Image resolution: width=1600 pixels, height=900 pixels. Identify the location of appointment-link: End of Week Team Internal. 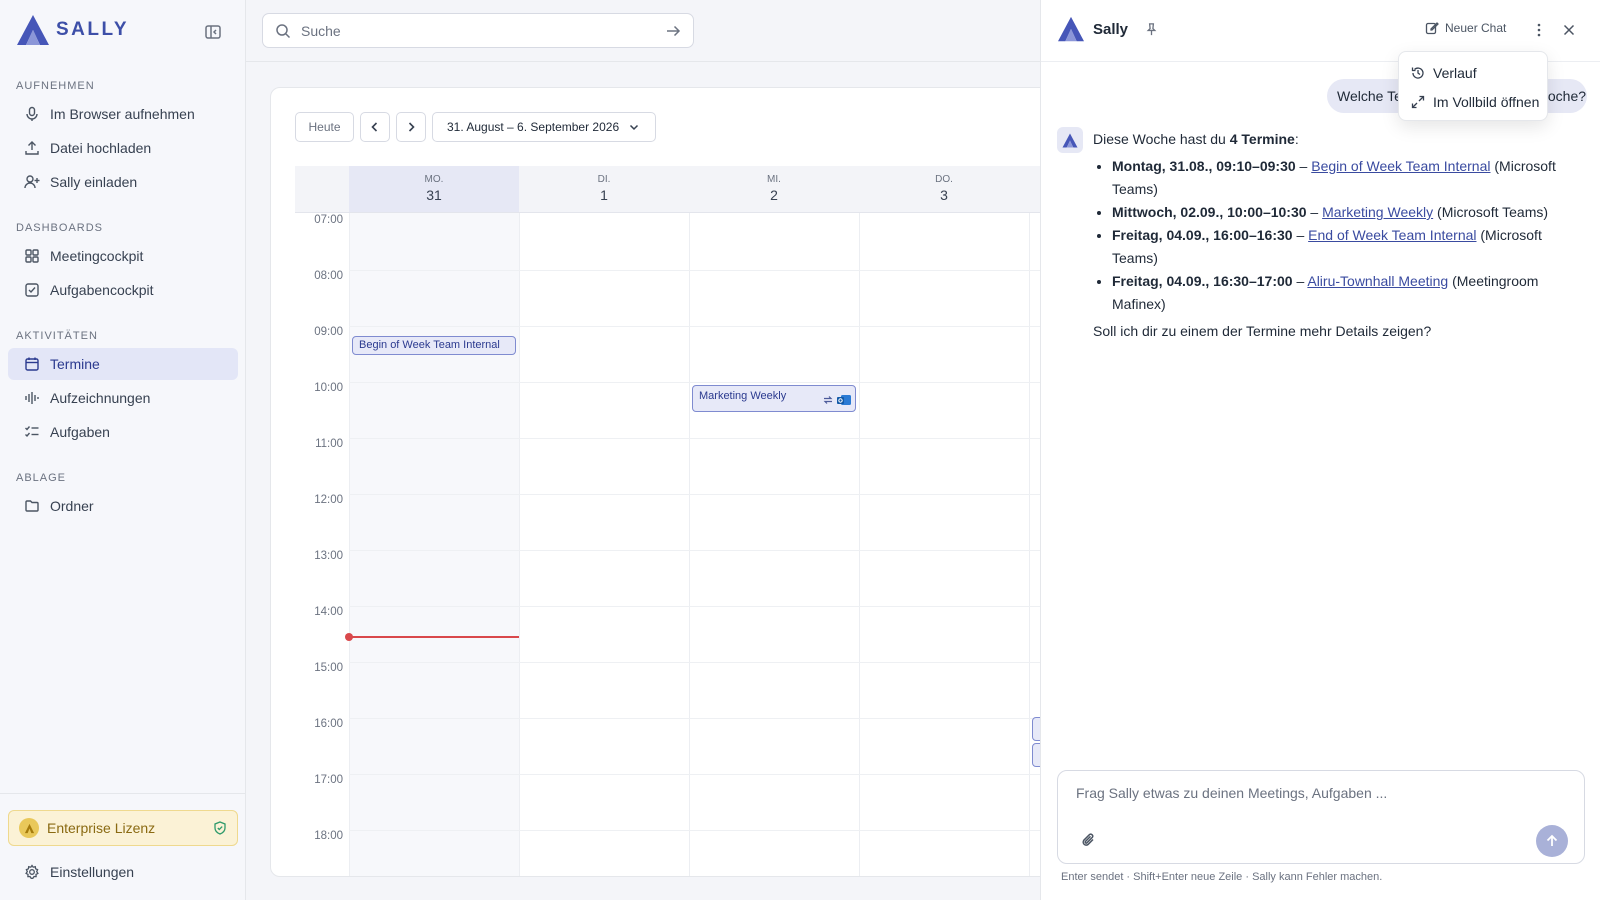
(1392, 235).